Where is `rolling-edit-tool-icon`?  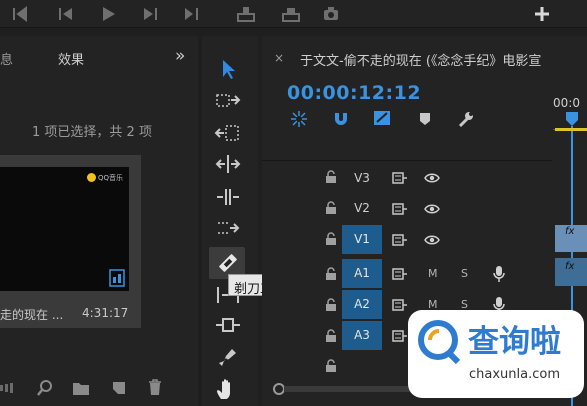
rolling-edit-tool-icon is located at coordinates (228, 164).